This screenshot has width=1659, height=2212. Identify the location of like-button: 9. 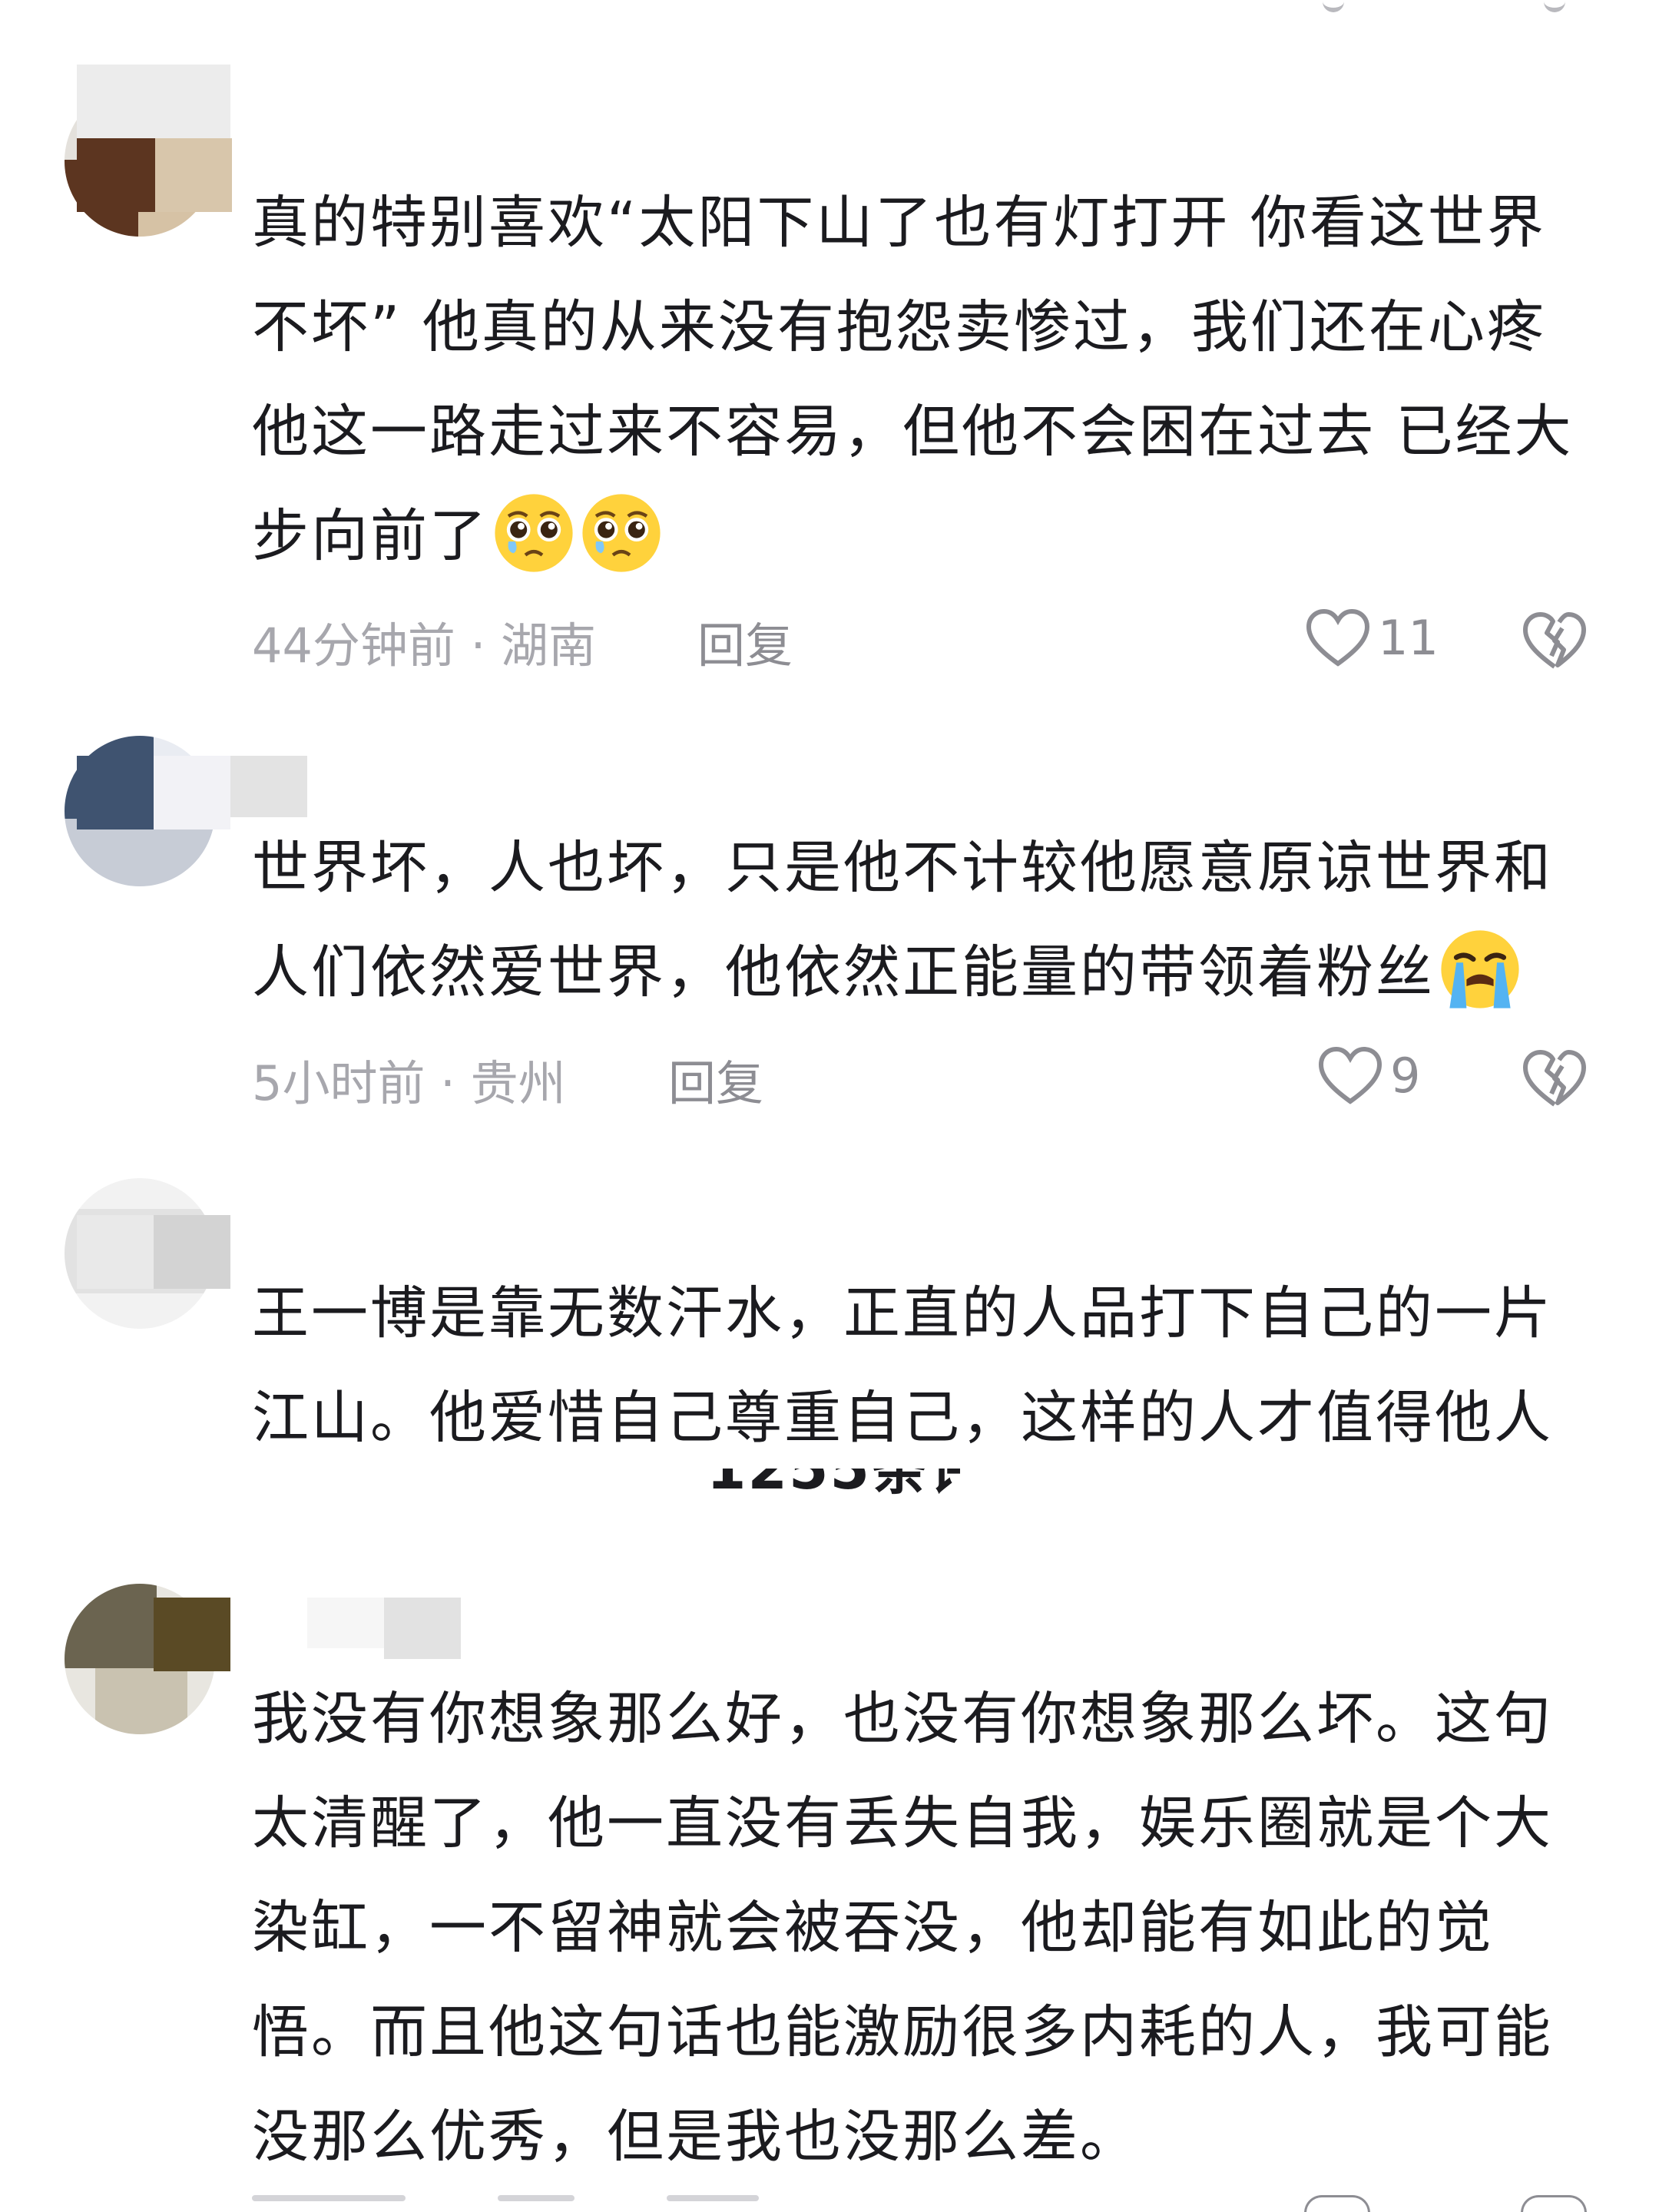
(1368, 1075).